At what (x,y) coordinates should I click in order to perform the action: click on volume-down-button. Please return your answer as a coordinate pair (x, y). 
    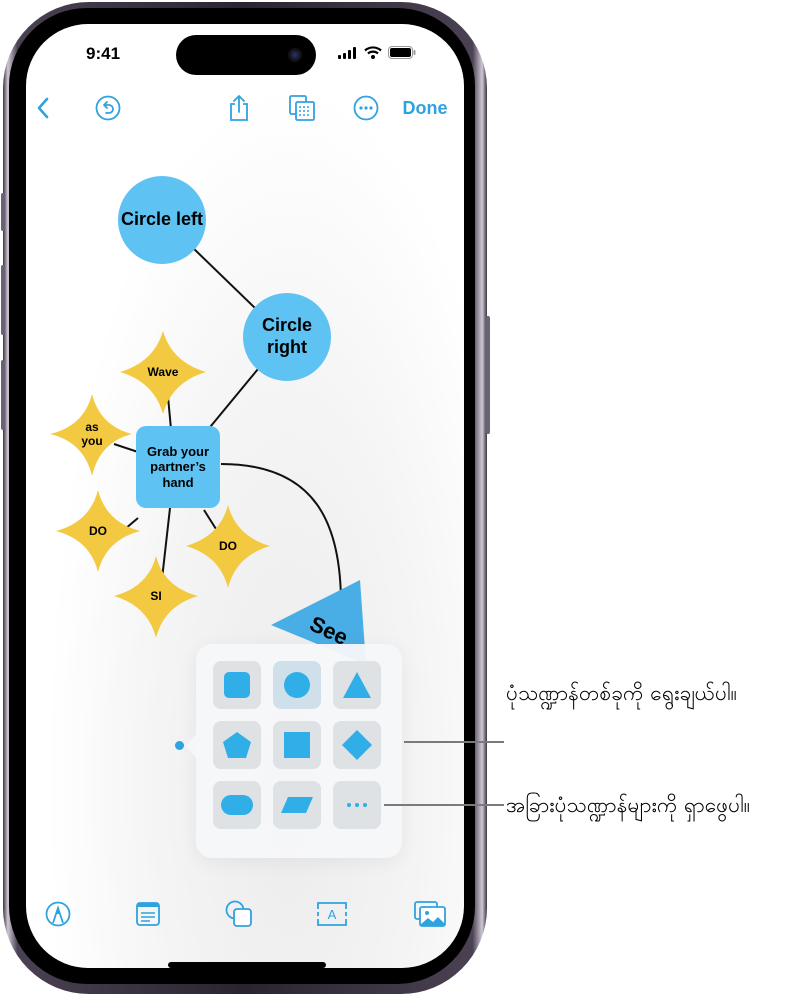
    Looking at the image, I should click on (3, 395).